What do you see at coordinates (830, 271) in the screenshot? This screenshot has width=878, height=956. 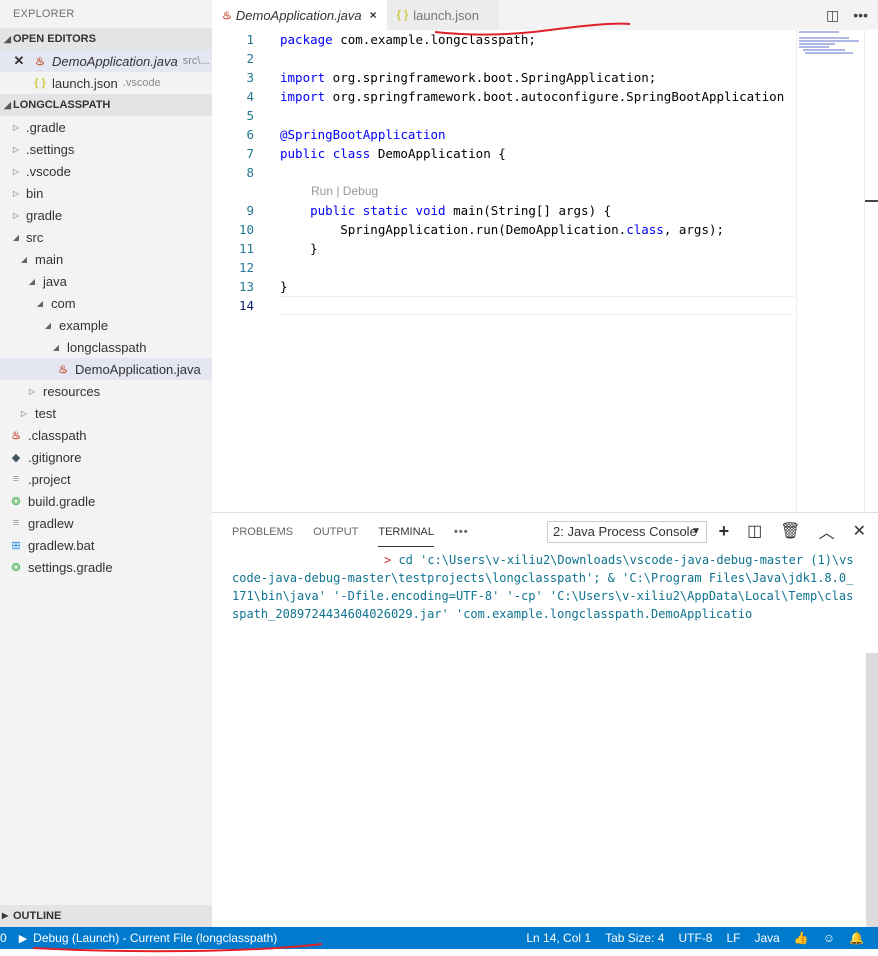 I see `minimap` at bounding box center [830, 271].